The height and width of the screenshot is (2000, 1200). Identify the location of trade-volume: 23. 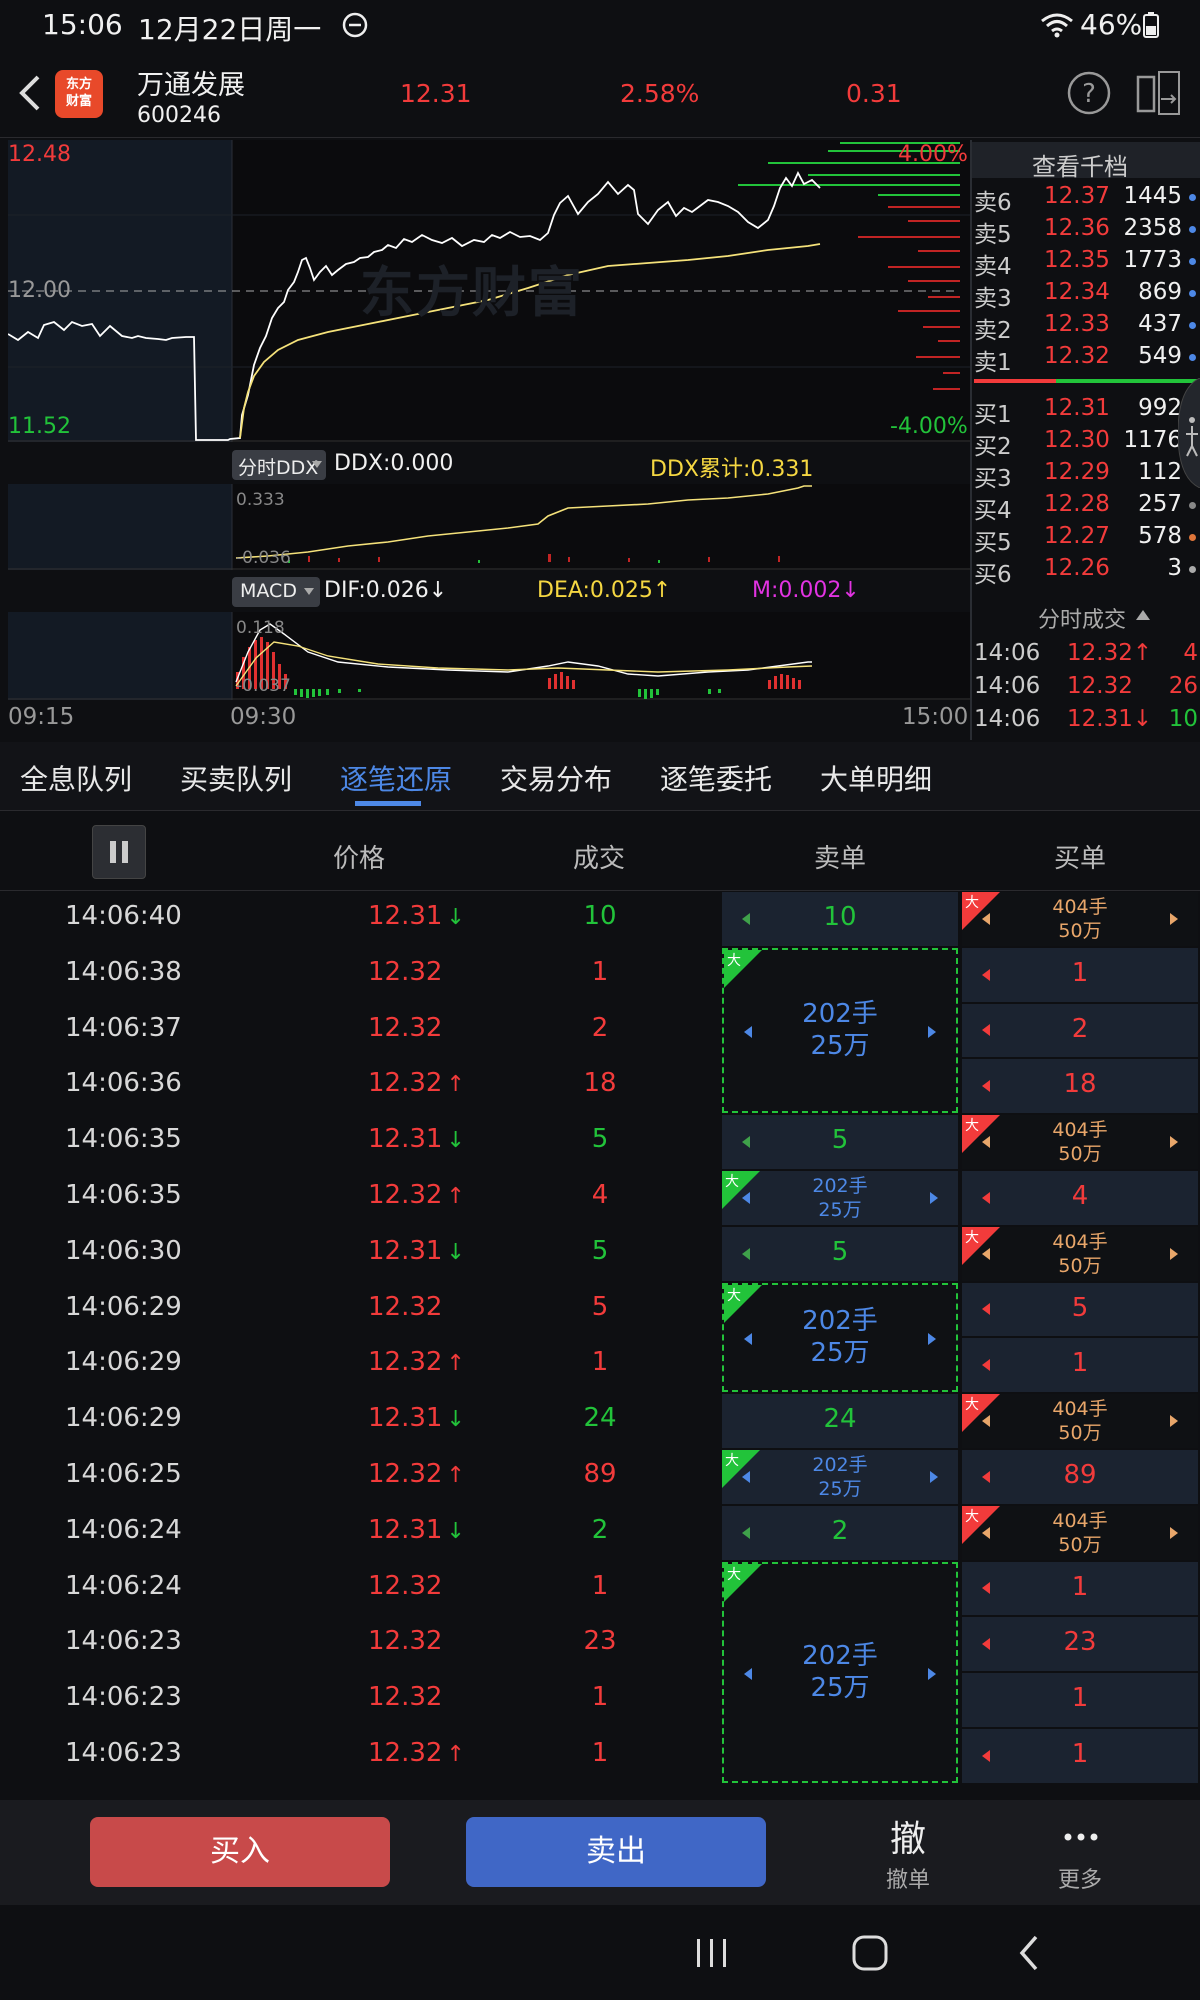
(600, 1641).